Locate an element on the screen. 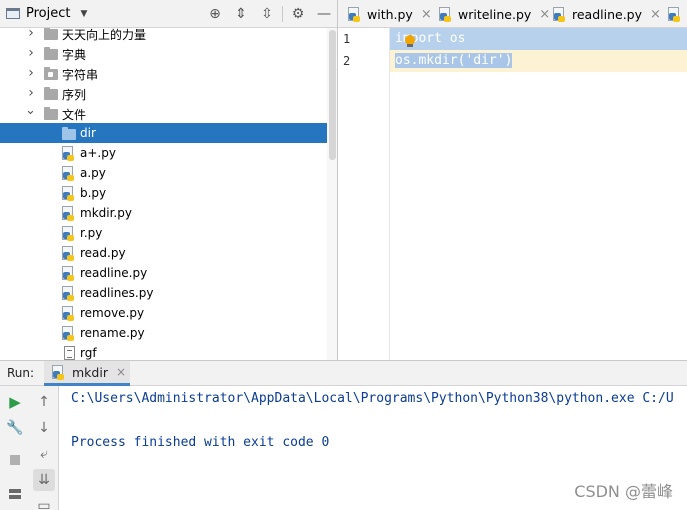 The height and width of the screenshot is (510, 687). editor-tab-bar: with.py × writeline.py × readline.py × s is located at coordinates (512, 14).